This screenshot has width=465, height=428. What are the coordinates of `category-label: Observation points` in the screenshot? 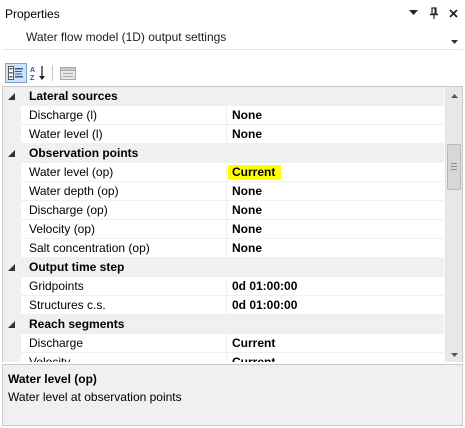 It's located at (84, 153).